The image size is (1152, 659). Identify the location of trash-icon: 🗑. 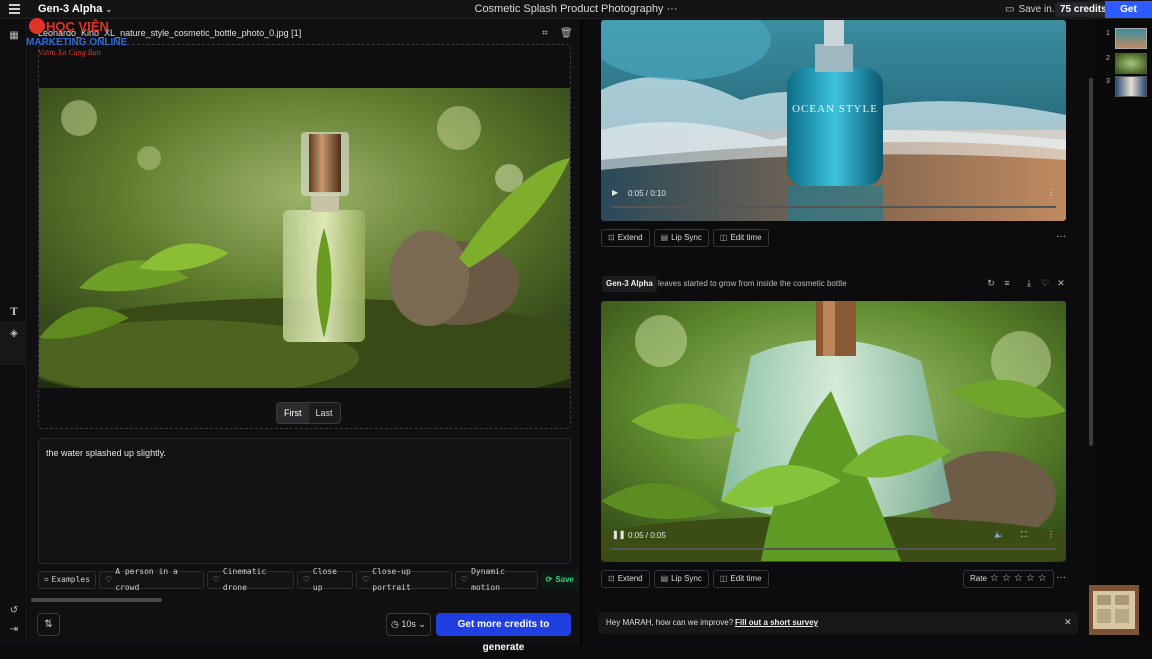
(566, 33).